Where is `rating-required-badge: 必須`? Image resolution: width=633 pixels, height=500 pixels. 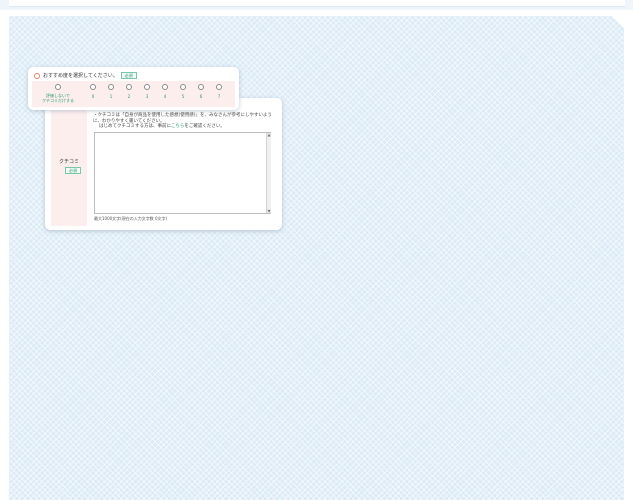 rating-required-badge: 必須 is located at coordinates (128, 75).